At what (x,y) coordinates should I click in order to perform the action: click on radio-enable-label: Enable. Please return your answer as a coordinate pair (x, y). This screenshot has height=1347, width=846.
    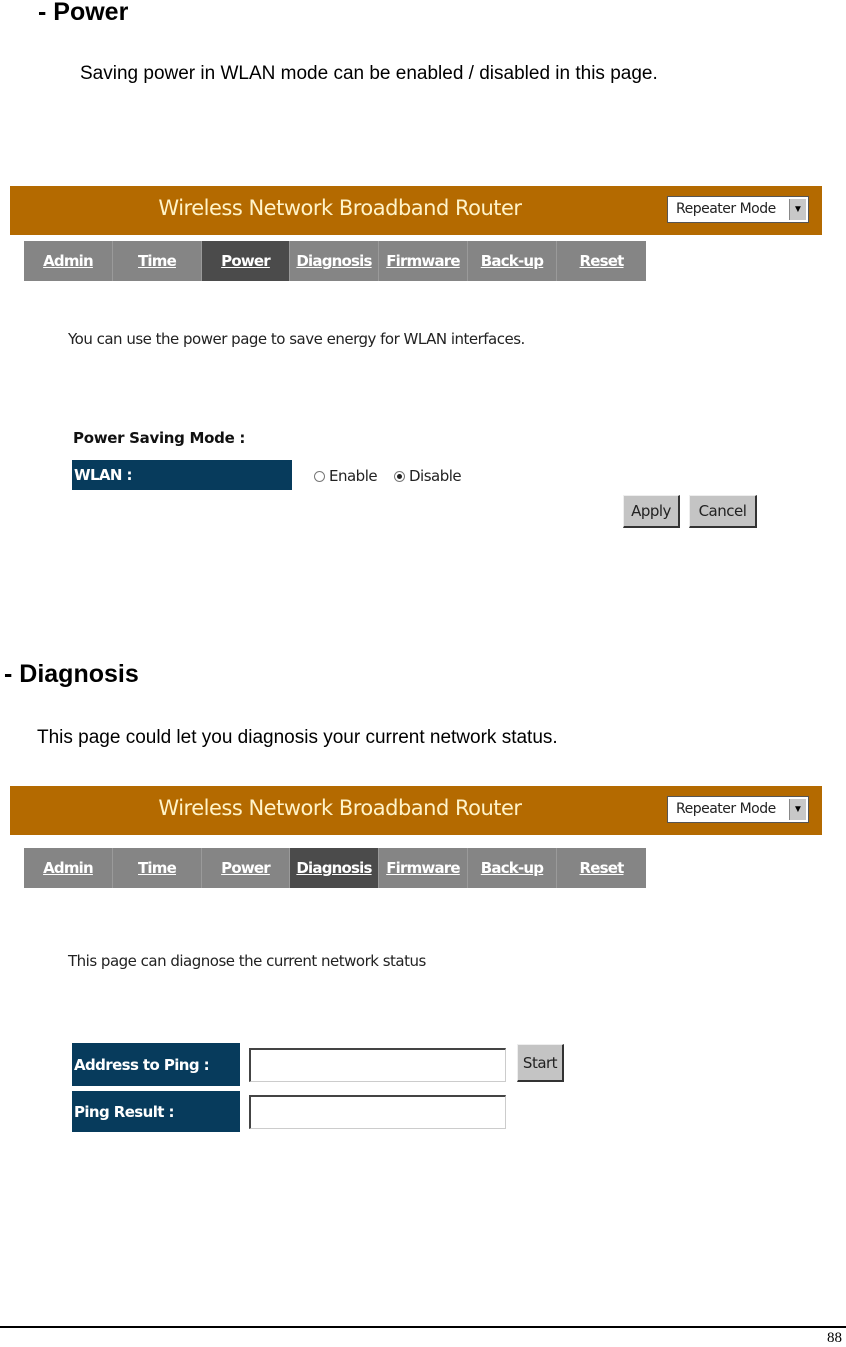
    Looking at the image, I should click on (353, 476).